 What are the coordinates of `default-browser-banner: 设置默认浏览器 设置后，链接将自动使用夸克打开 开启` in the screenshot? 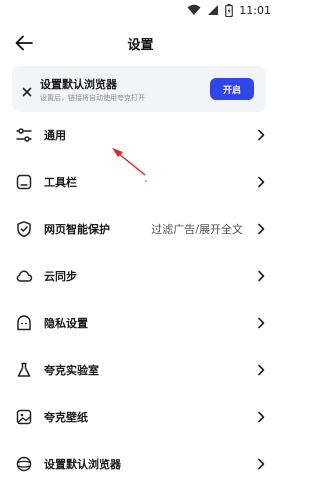 It's located at (139, 89).